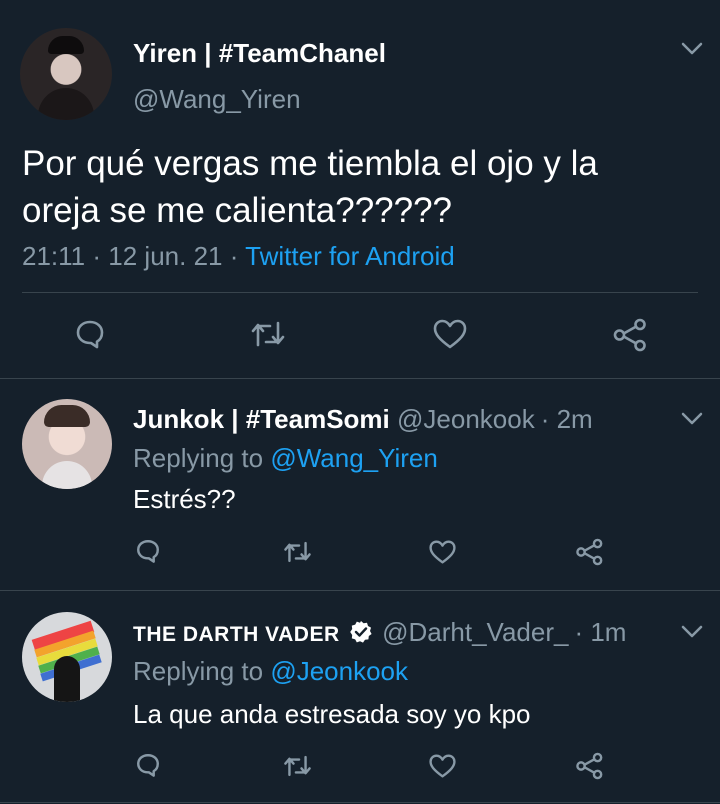 This screenshot has width=720, height=804. What do you see at coordinates (184, 499) in the screenshot?
I see `reply-text: Estrés??` at bounding box center [184, 499].